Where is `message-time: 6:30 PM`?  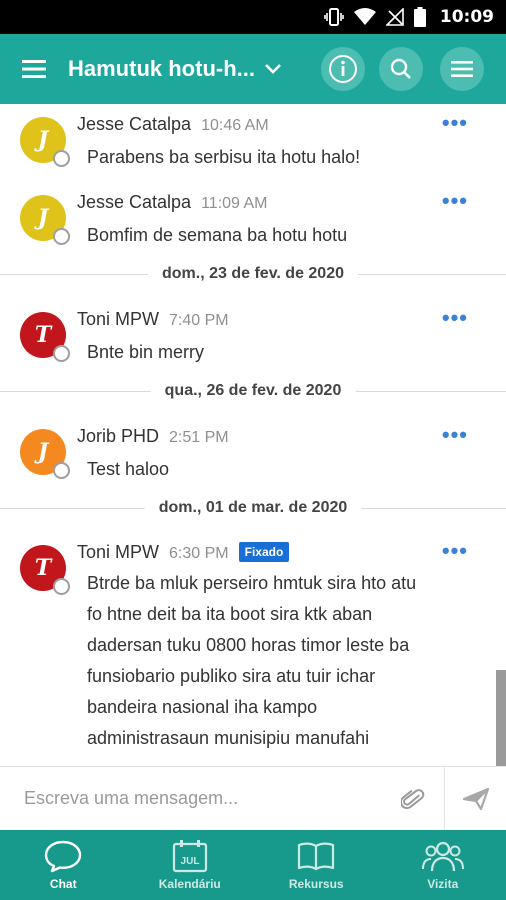
message-time: 6:30 PM is located at coordinates (199, 553).